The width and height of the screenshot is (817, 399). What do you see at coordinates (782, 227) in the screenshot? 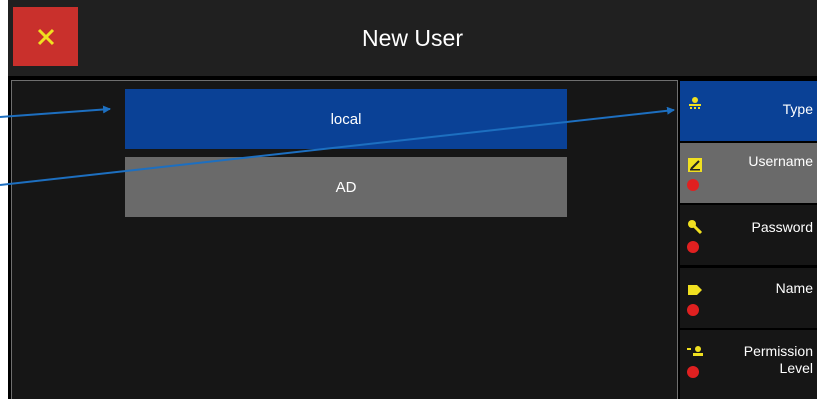
I see `sidebar-item-label: Password` at bounding box center [782, 227].